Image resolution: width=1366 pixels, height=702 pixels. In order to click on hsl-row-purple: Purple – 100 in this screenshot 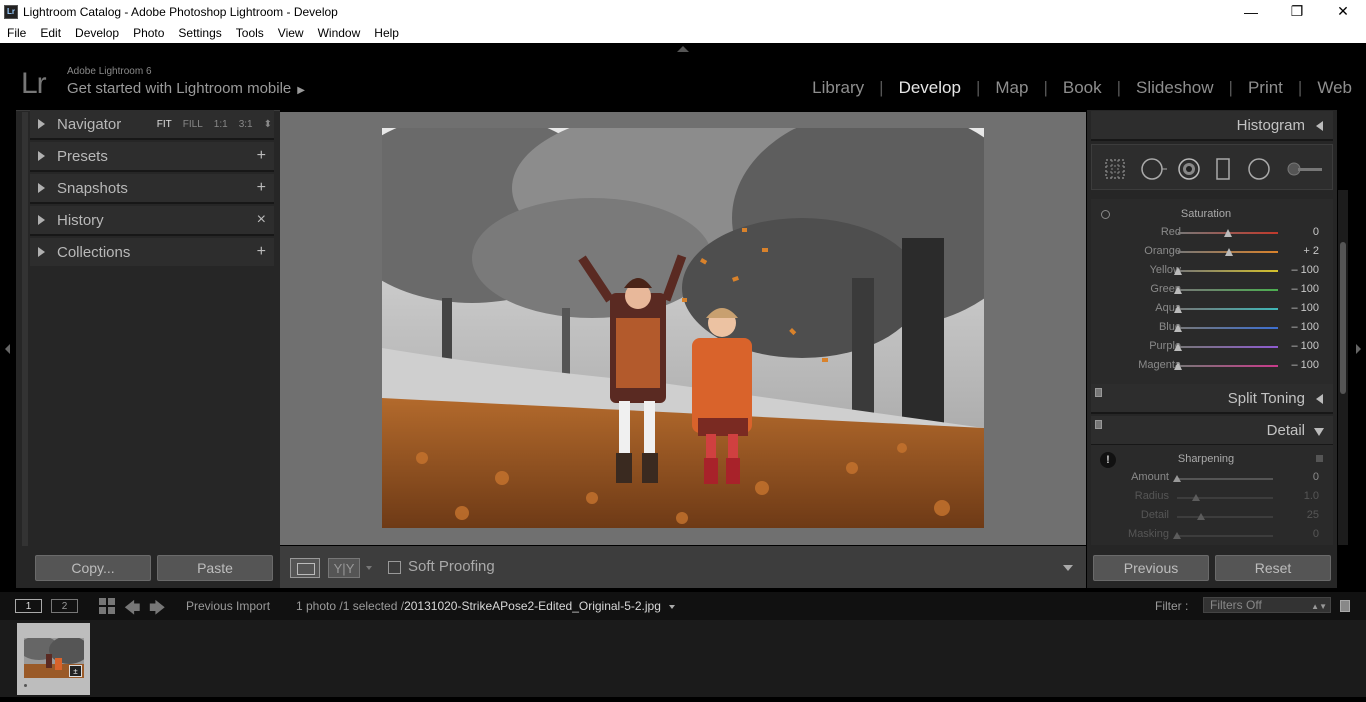, I will do `click(1212, 347)`.